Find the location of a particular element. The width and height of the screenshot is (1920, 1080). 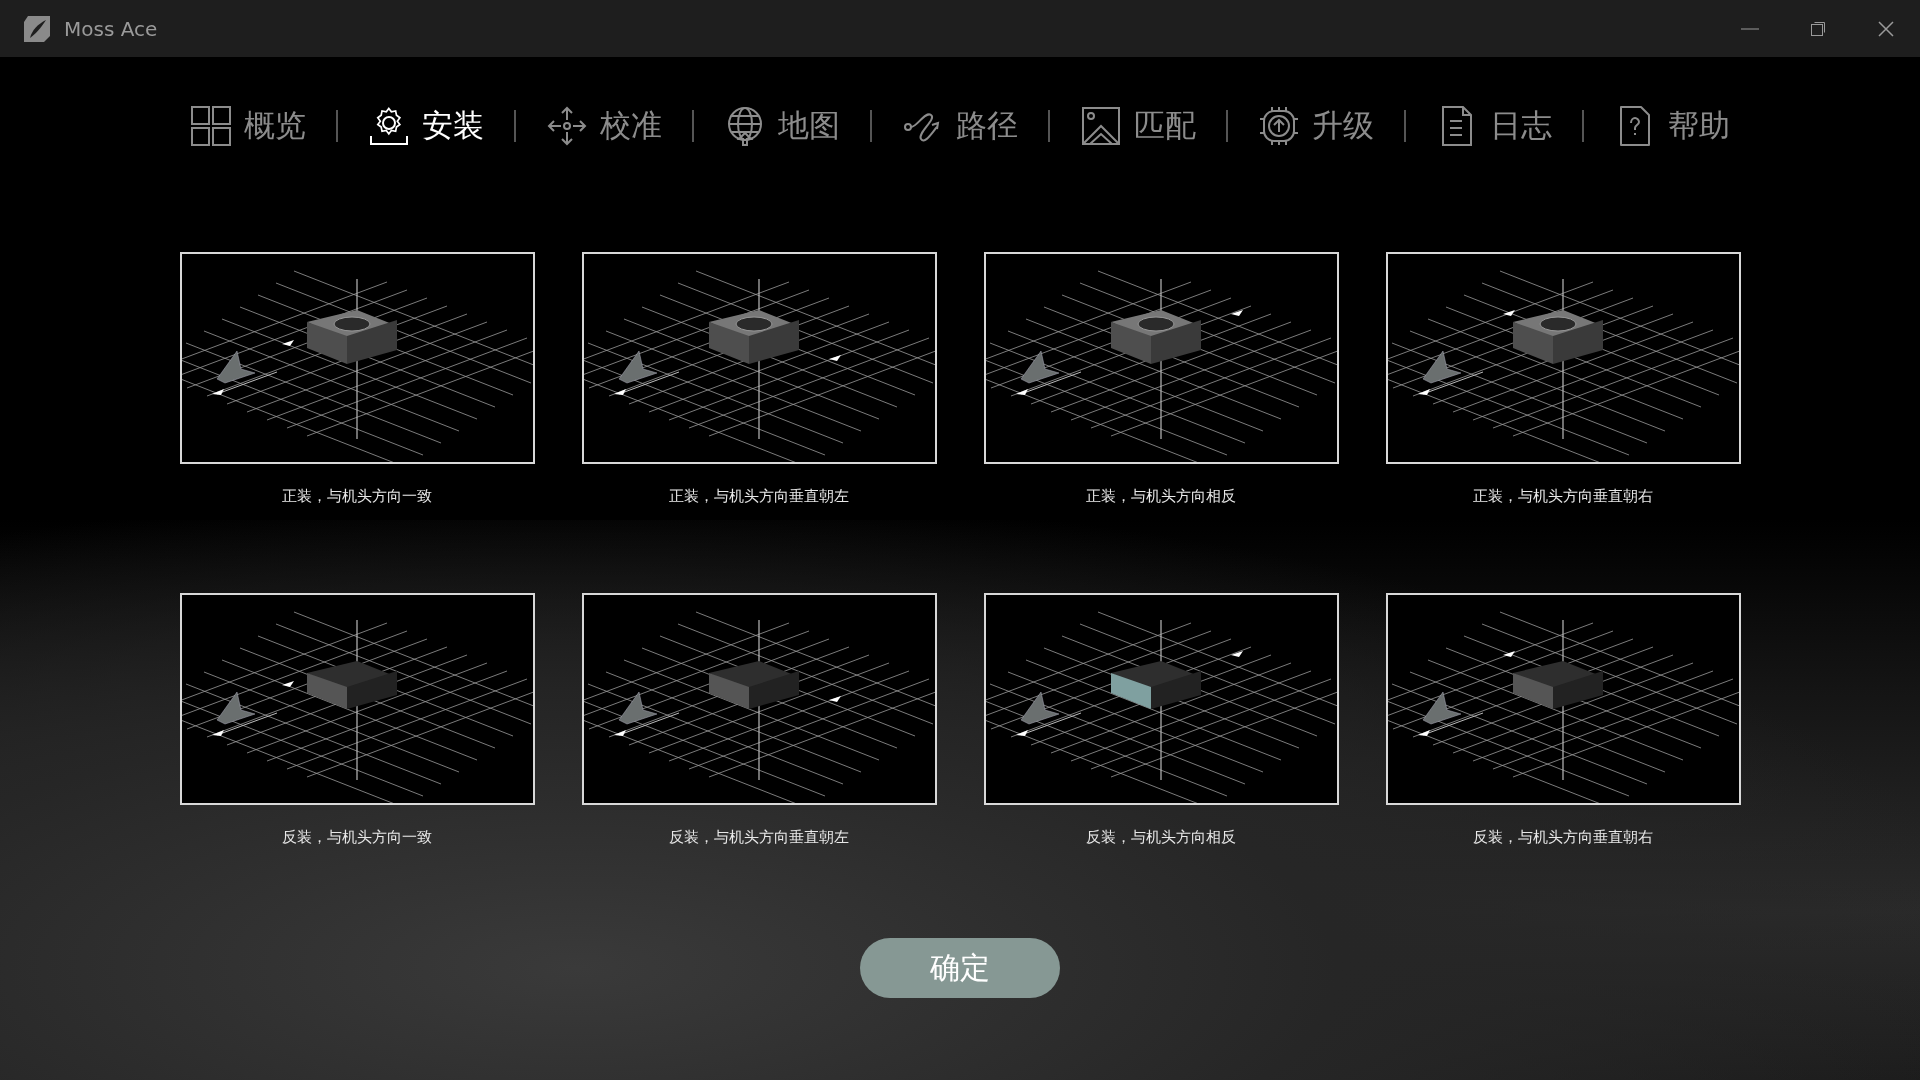

mount-option-caption: 反装，与机头方向一致 is located at coordinates (357, 837).